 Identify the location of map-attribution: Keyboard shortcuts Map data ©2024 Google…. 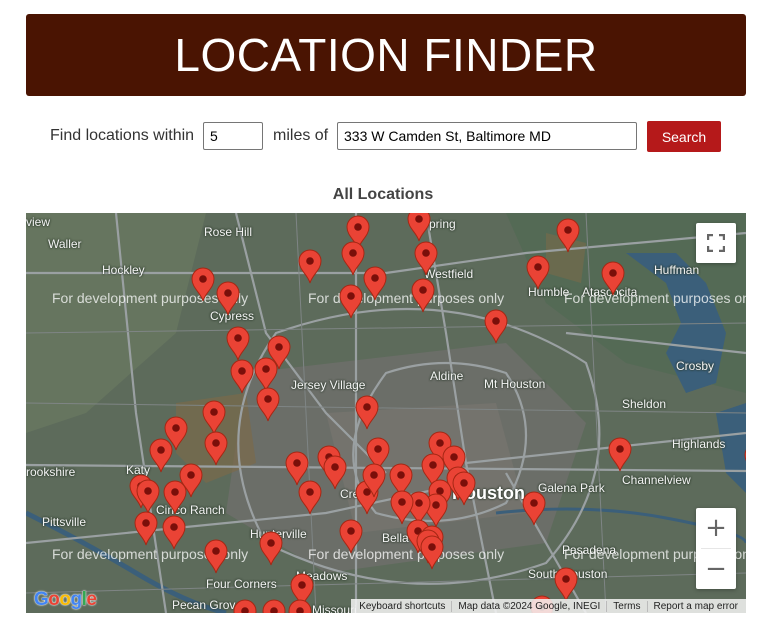
(548, 606).